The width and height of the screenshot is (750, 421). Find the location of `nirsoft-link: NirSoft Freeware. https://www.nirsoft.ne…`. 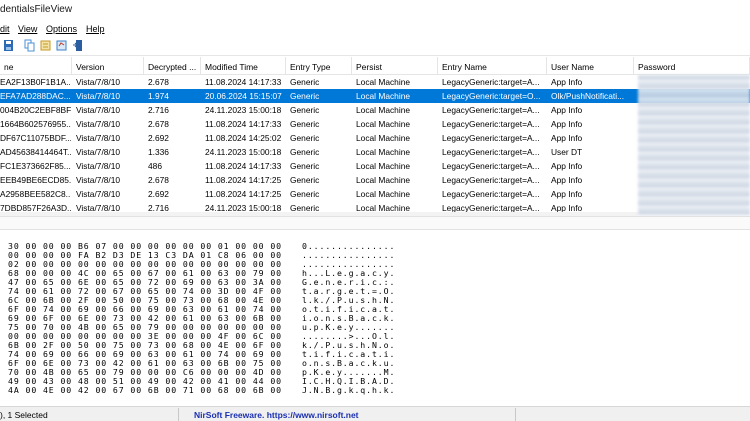

nirsoft-link: NirSoft Freeware. https://www.nirsoft.ne… is located at coordinates (276, 415).